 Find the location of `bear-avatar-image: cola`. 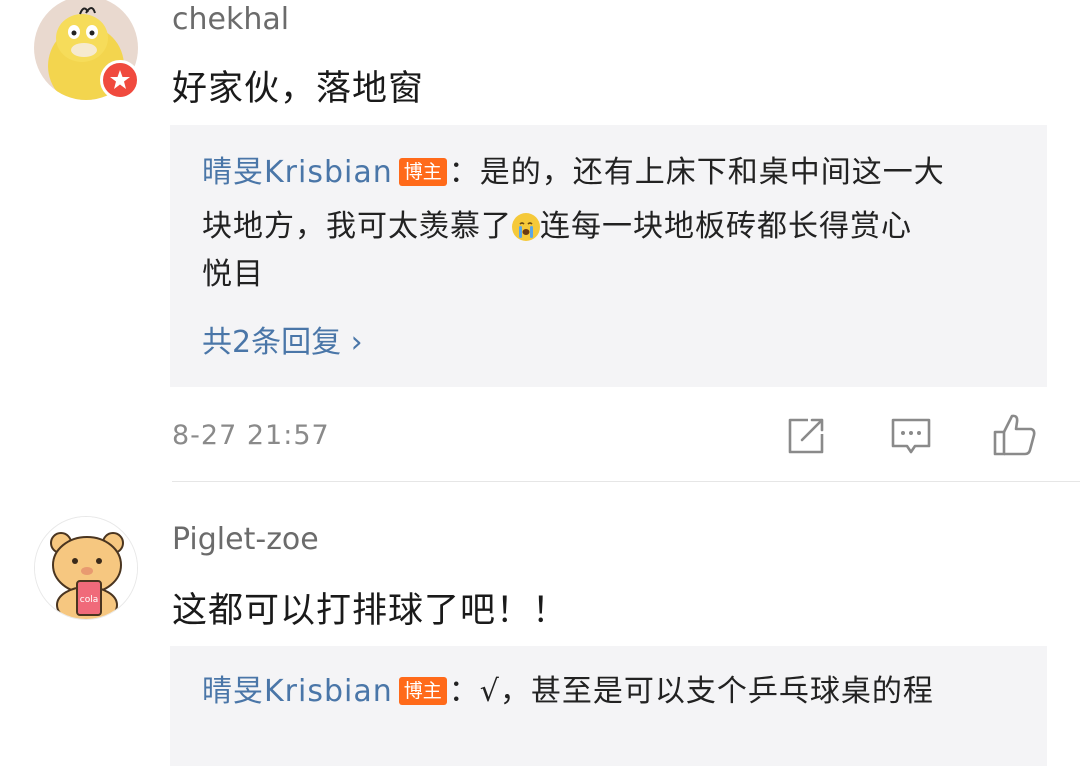

bear-avatar-image: cola is located at coordinates (86, 568).